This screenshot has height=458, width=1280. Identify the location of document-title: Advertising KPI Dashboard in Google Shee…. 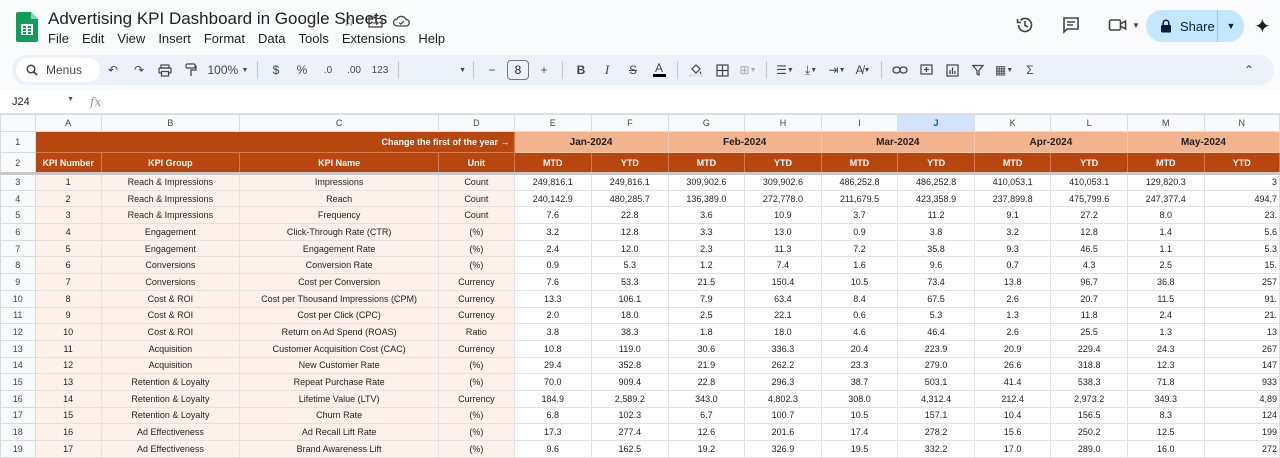
(217, 19).